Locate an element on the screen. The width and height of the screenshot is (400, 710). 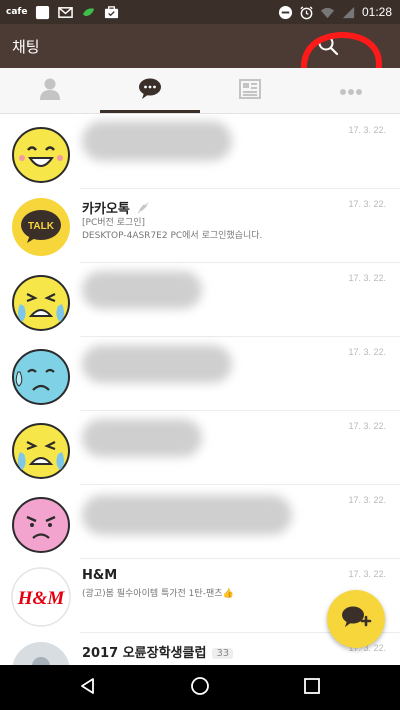
chat-name: 2017 오륜장학생클럽 33 is located at coordinates (158, 651).